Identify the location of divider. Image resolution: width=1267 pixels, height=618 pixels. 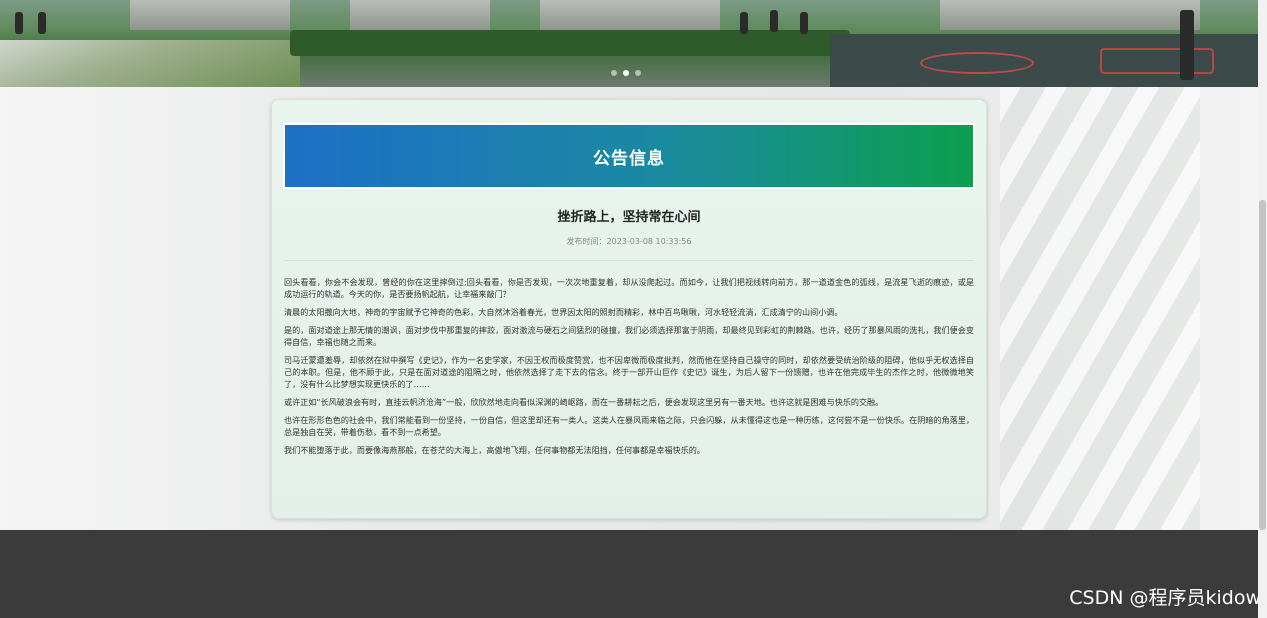
(629, 260).